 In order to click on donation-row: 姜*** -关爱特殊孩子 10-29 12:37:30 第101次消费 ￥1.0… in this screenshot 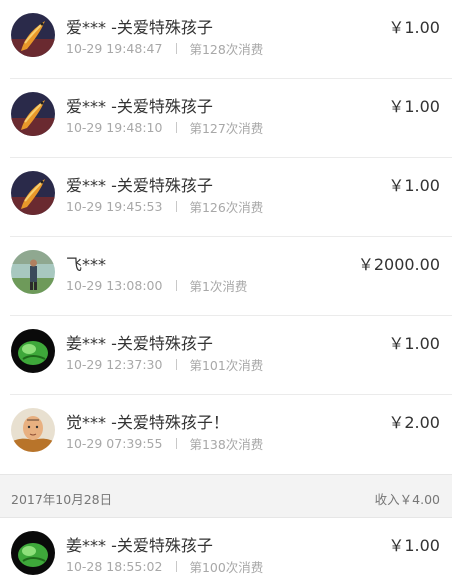, I will do `click(226, 355)`.